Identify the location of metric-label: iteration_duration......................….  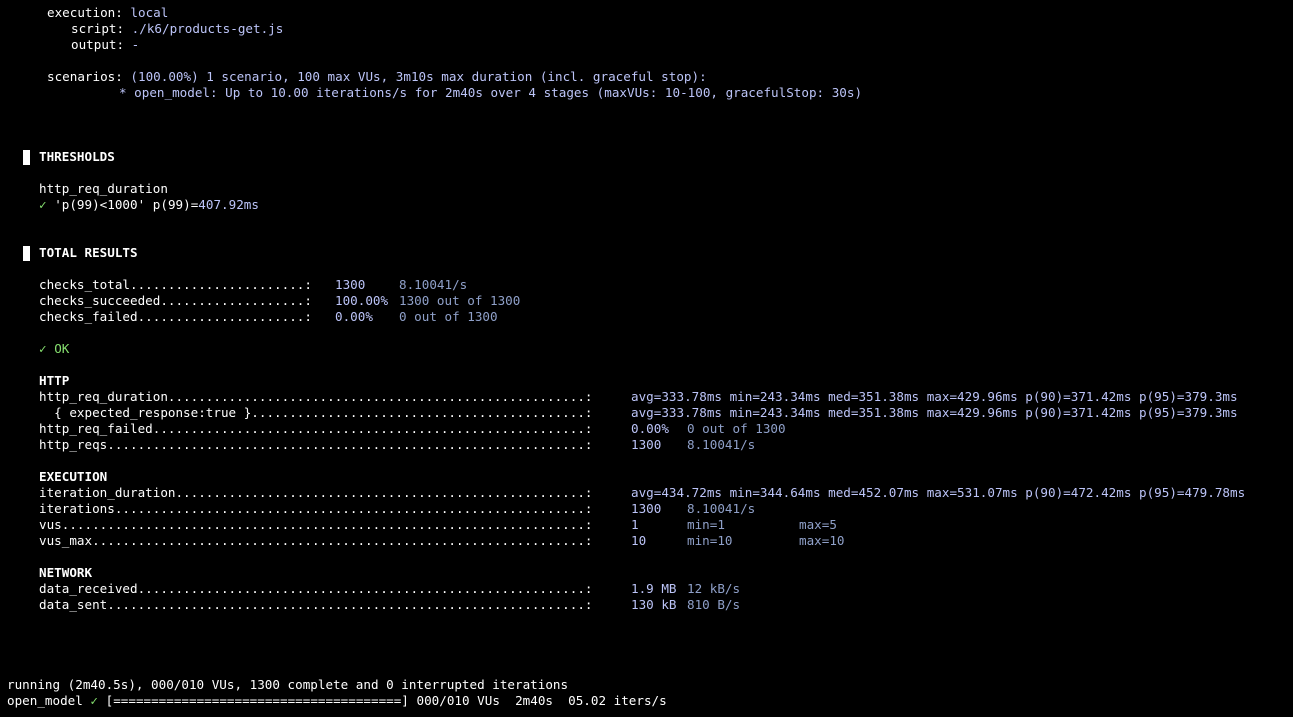
(316, 492).